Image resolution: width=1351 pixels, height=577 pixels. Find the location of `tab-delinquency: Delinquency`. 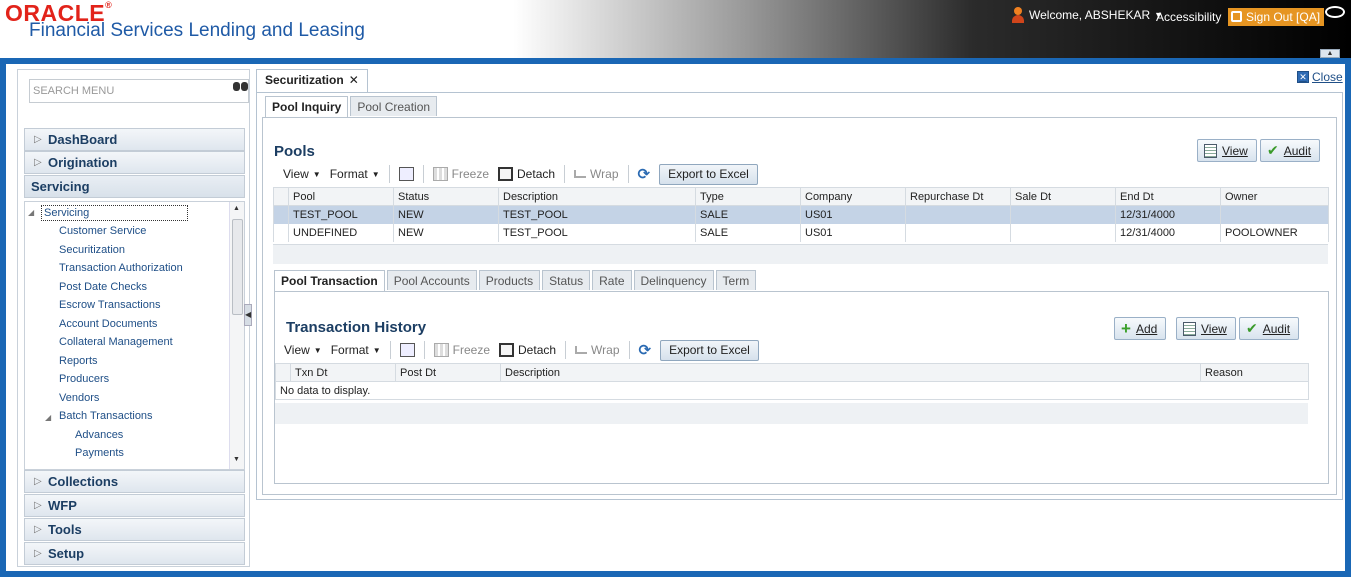

tab-delinquency: Delinquency is located at coordinates (673, 280).